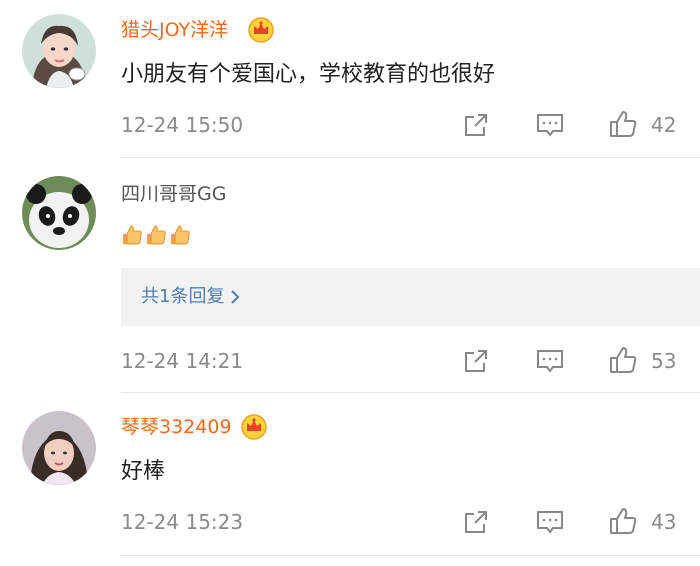  Describe the element at coordinates (183, 296) in the screenshot. I see `reply-count-label: 共1条回复` at that location.